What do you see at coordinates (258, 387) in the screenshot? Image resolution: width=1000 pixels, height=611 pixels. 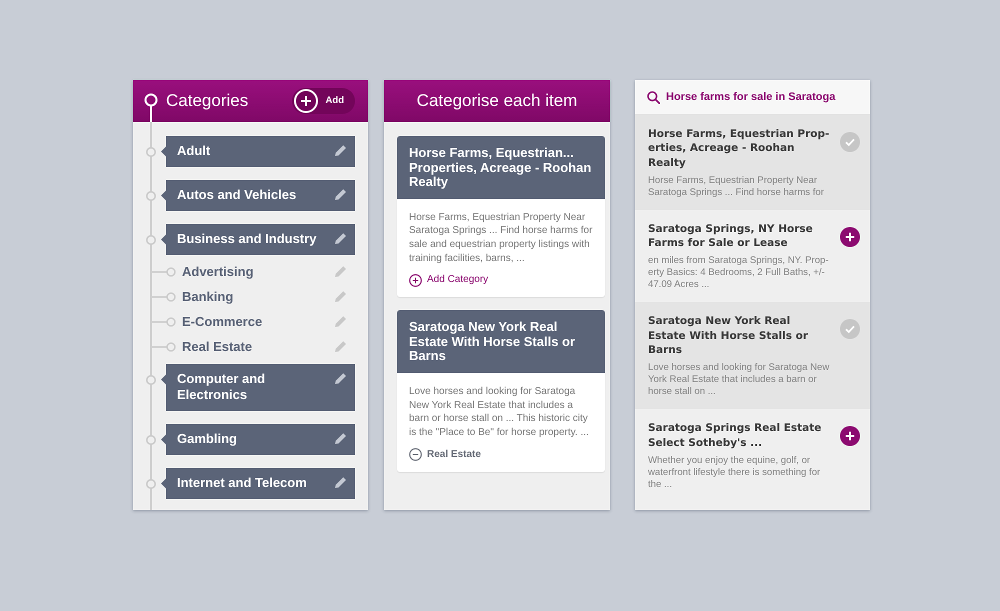 I see `category-item: Computer and Electronics` at bounding box center [258, 387].